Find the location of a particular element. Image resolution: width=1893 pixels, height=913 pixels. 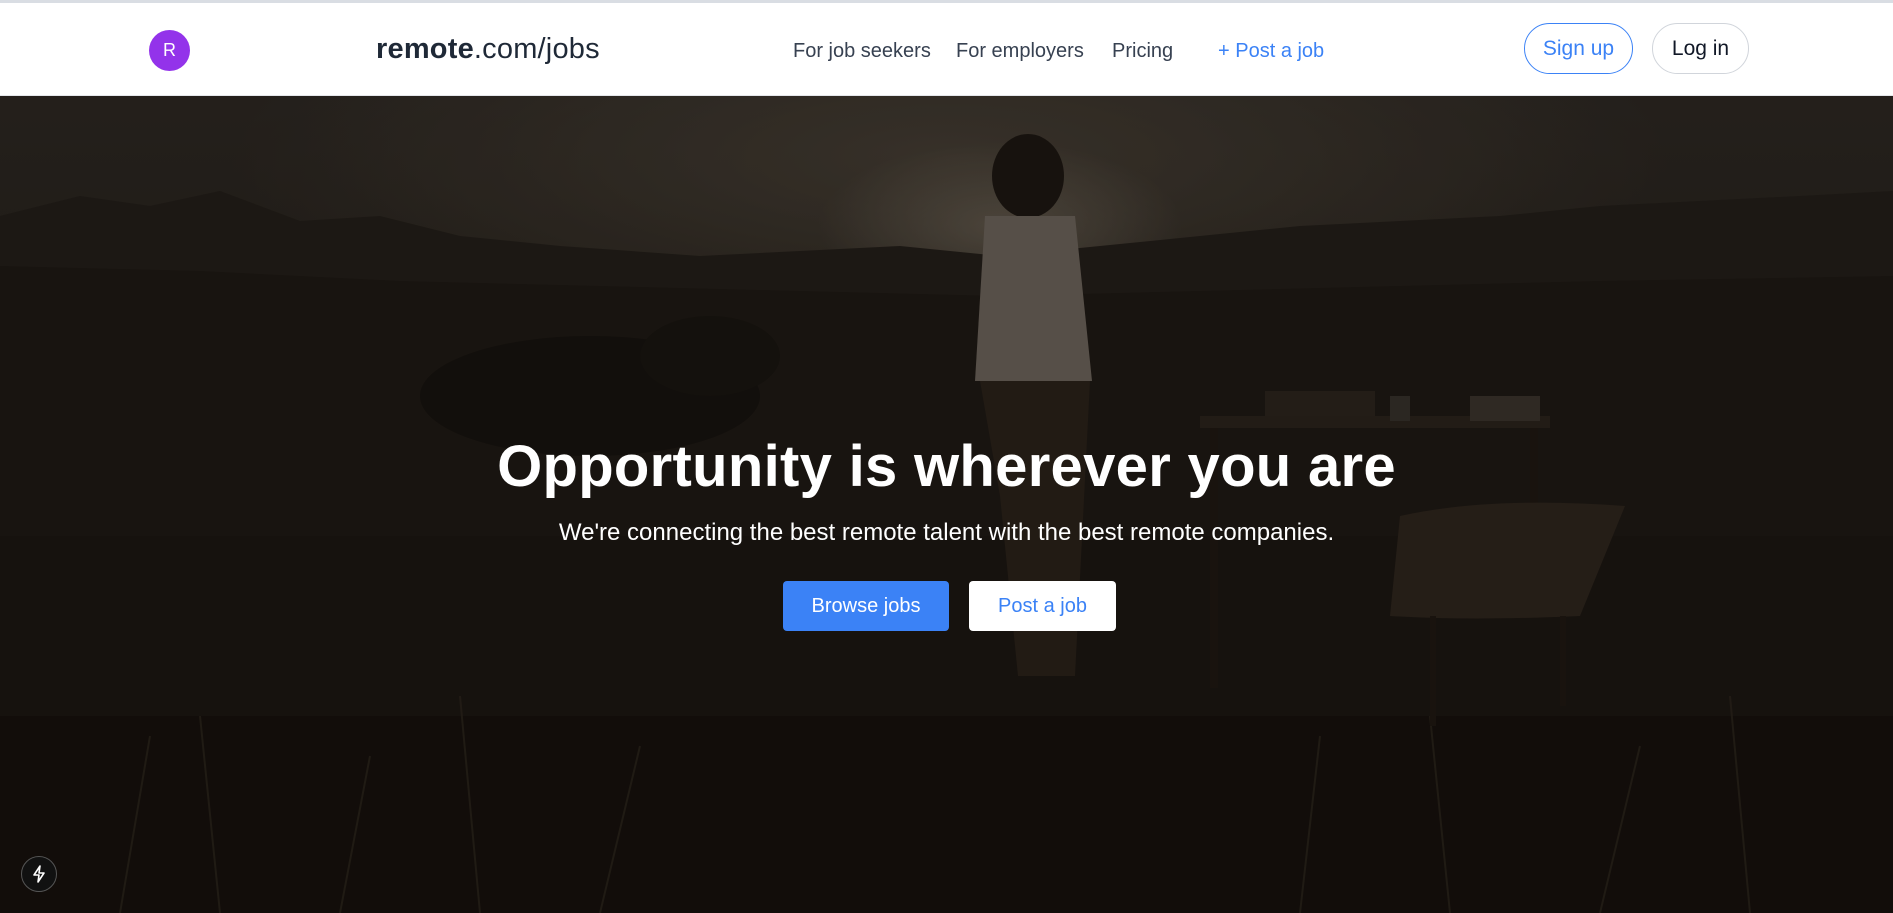

brand-name-bold: remote is located at coordinates (425, 49).